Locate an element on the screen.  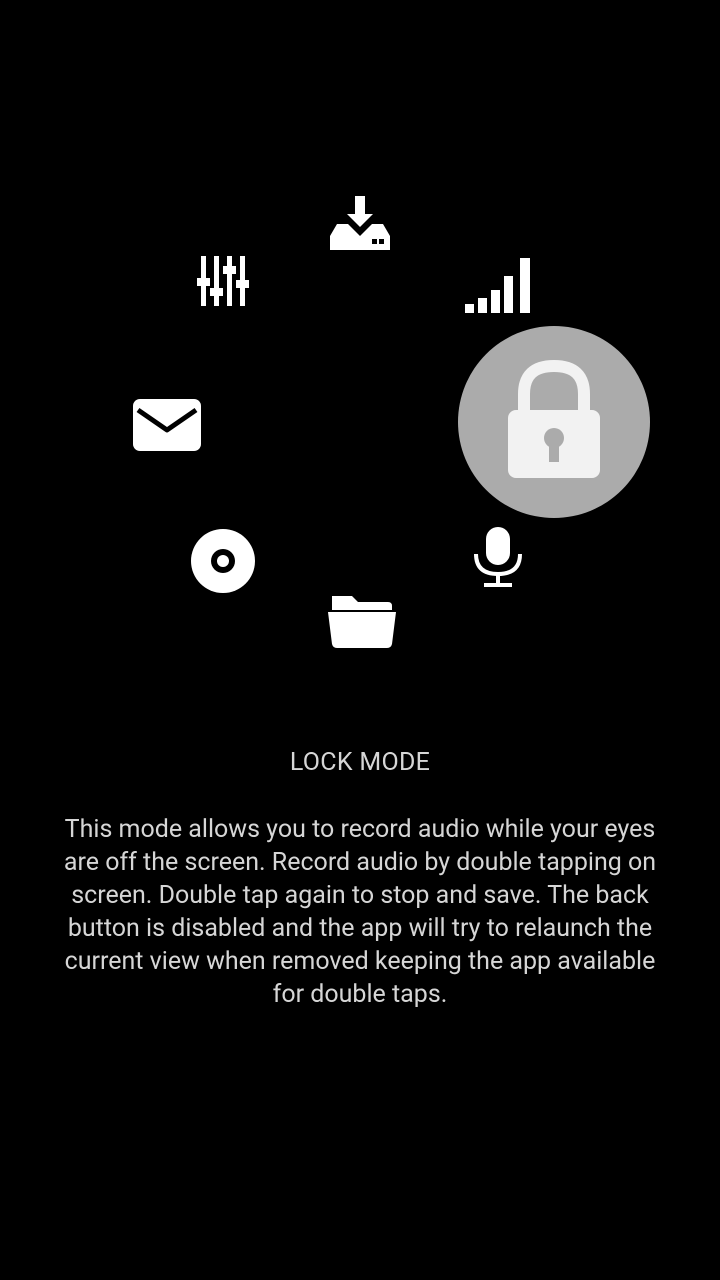
lock-mode-selected-button is located at coordinates (554, 422).